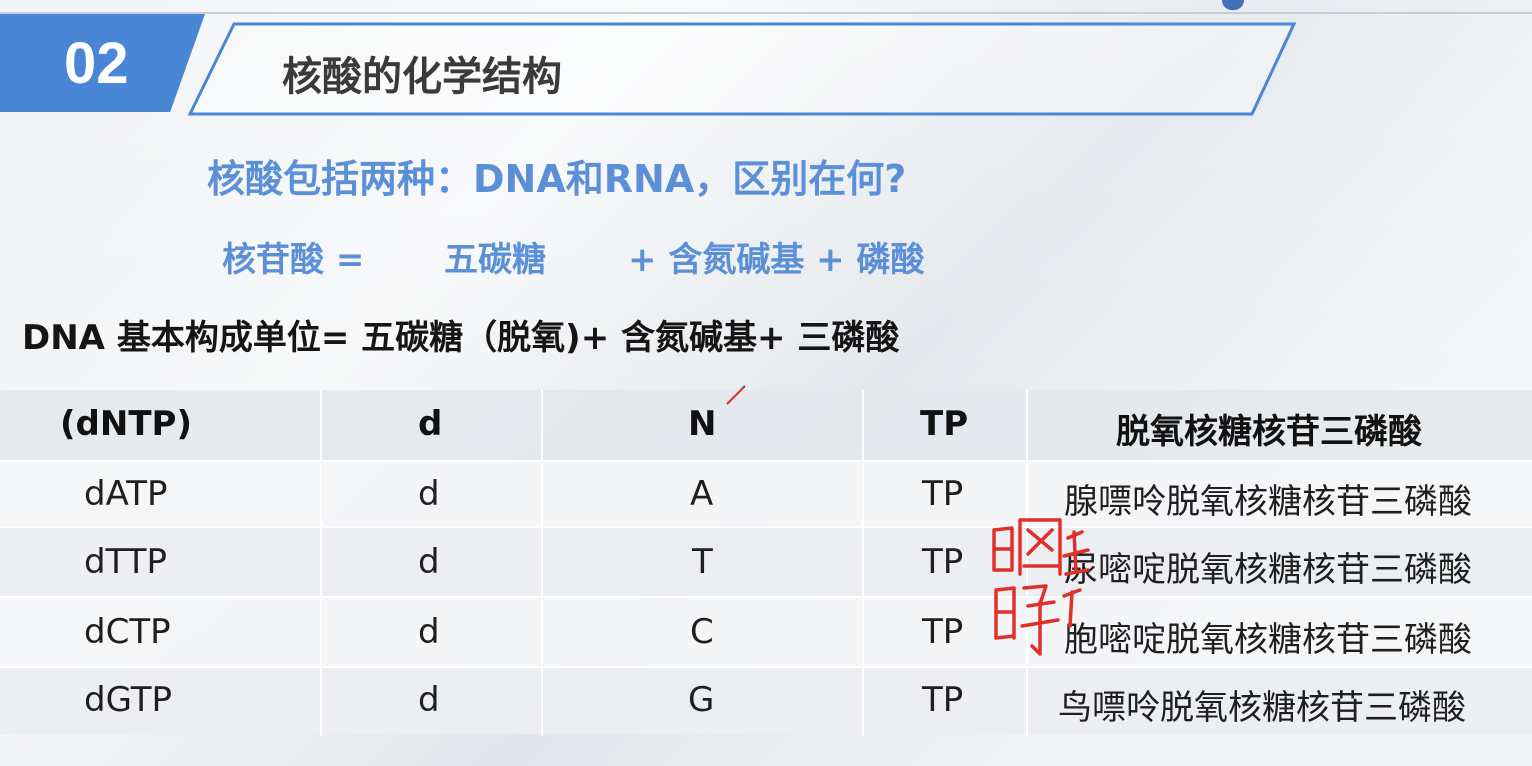 The width and height of the screenshot is (1532, 766). Describe the element at coordinates (293, 260) in the screenshot. I see `formula-lhs: 核苷酸 =` at that location.